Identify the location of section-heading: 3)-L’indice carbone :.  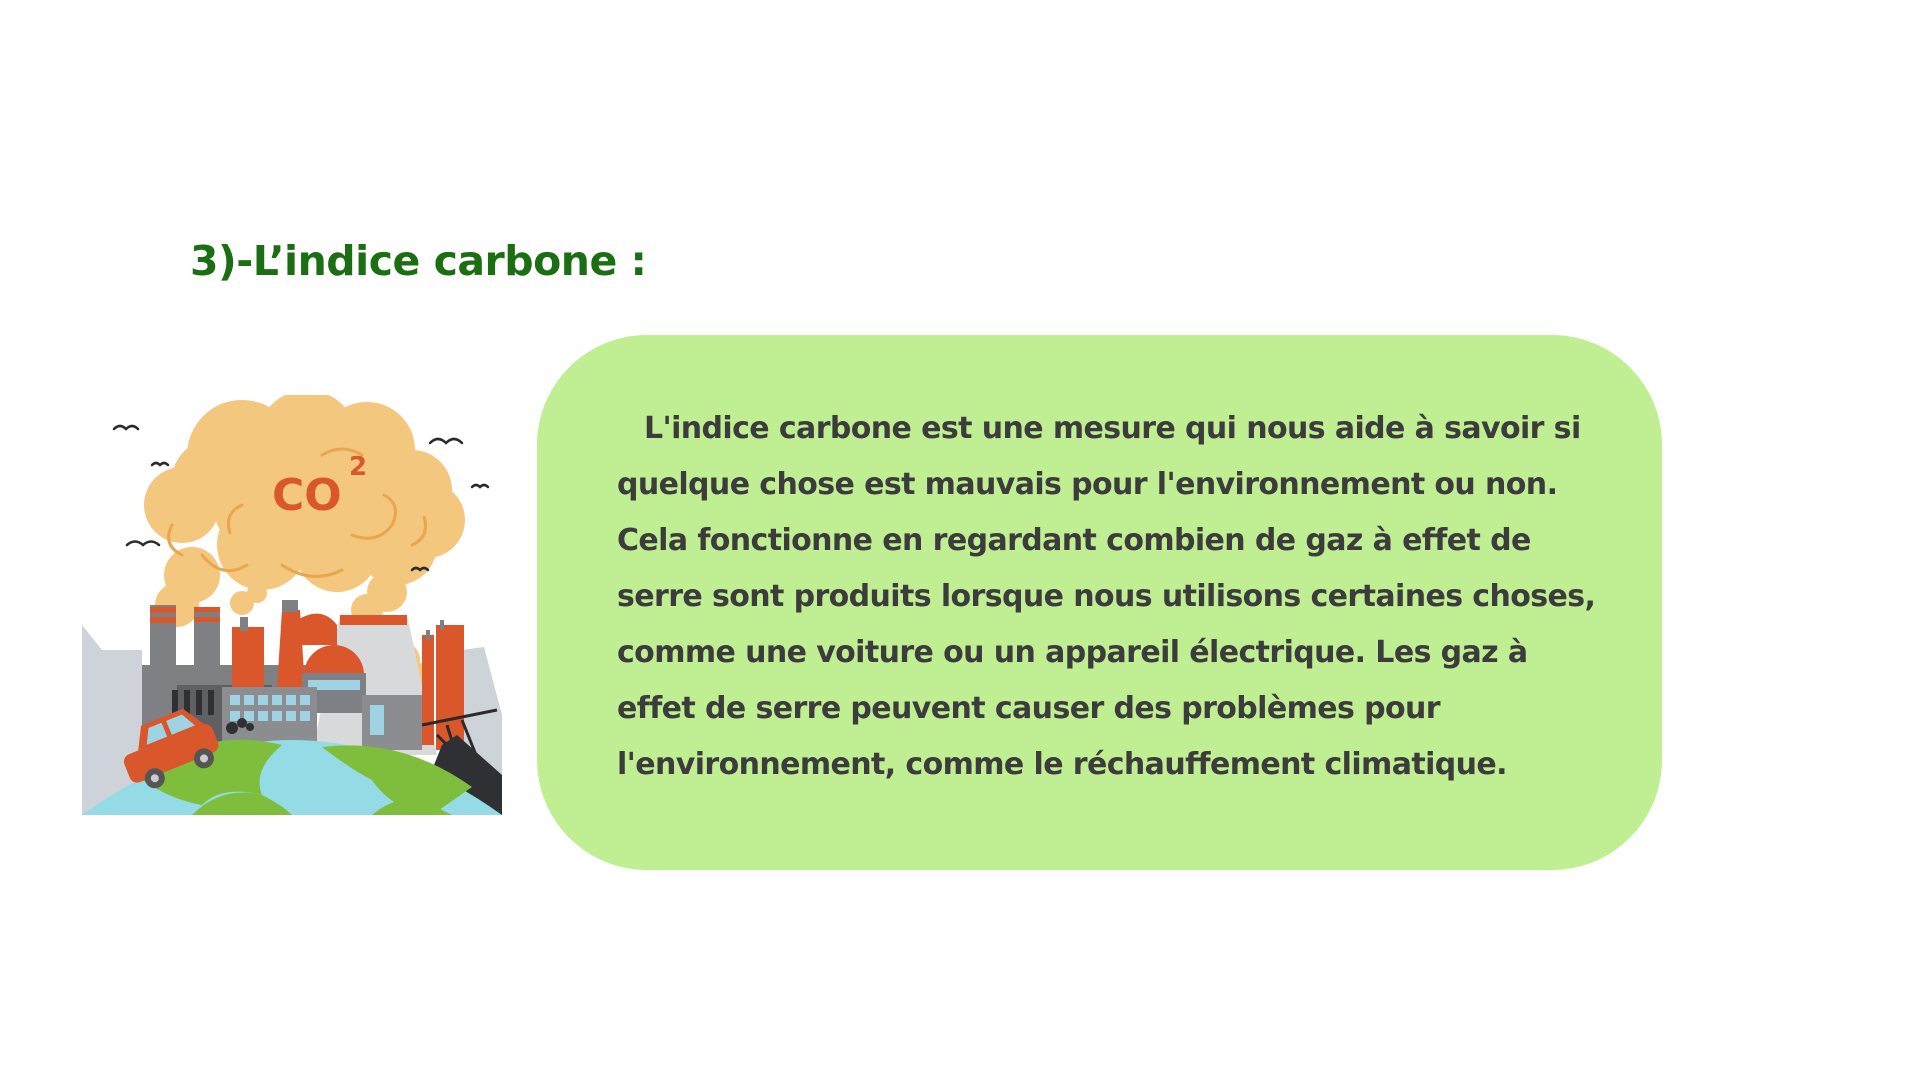
(418, 261).